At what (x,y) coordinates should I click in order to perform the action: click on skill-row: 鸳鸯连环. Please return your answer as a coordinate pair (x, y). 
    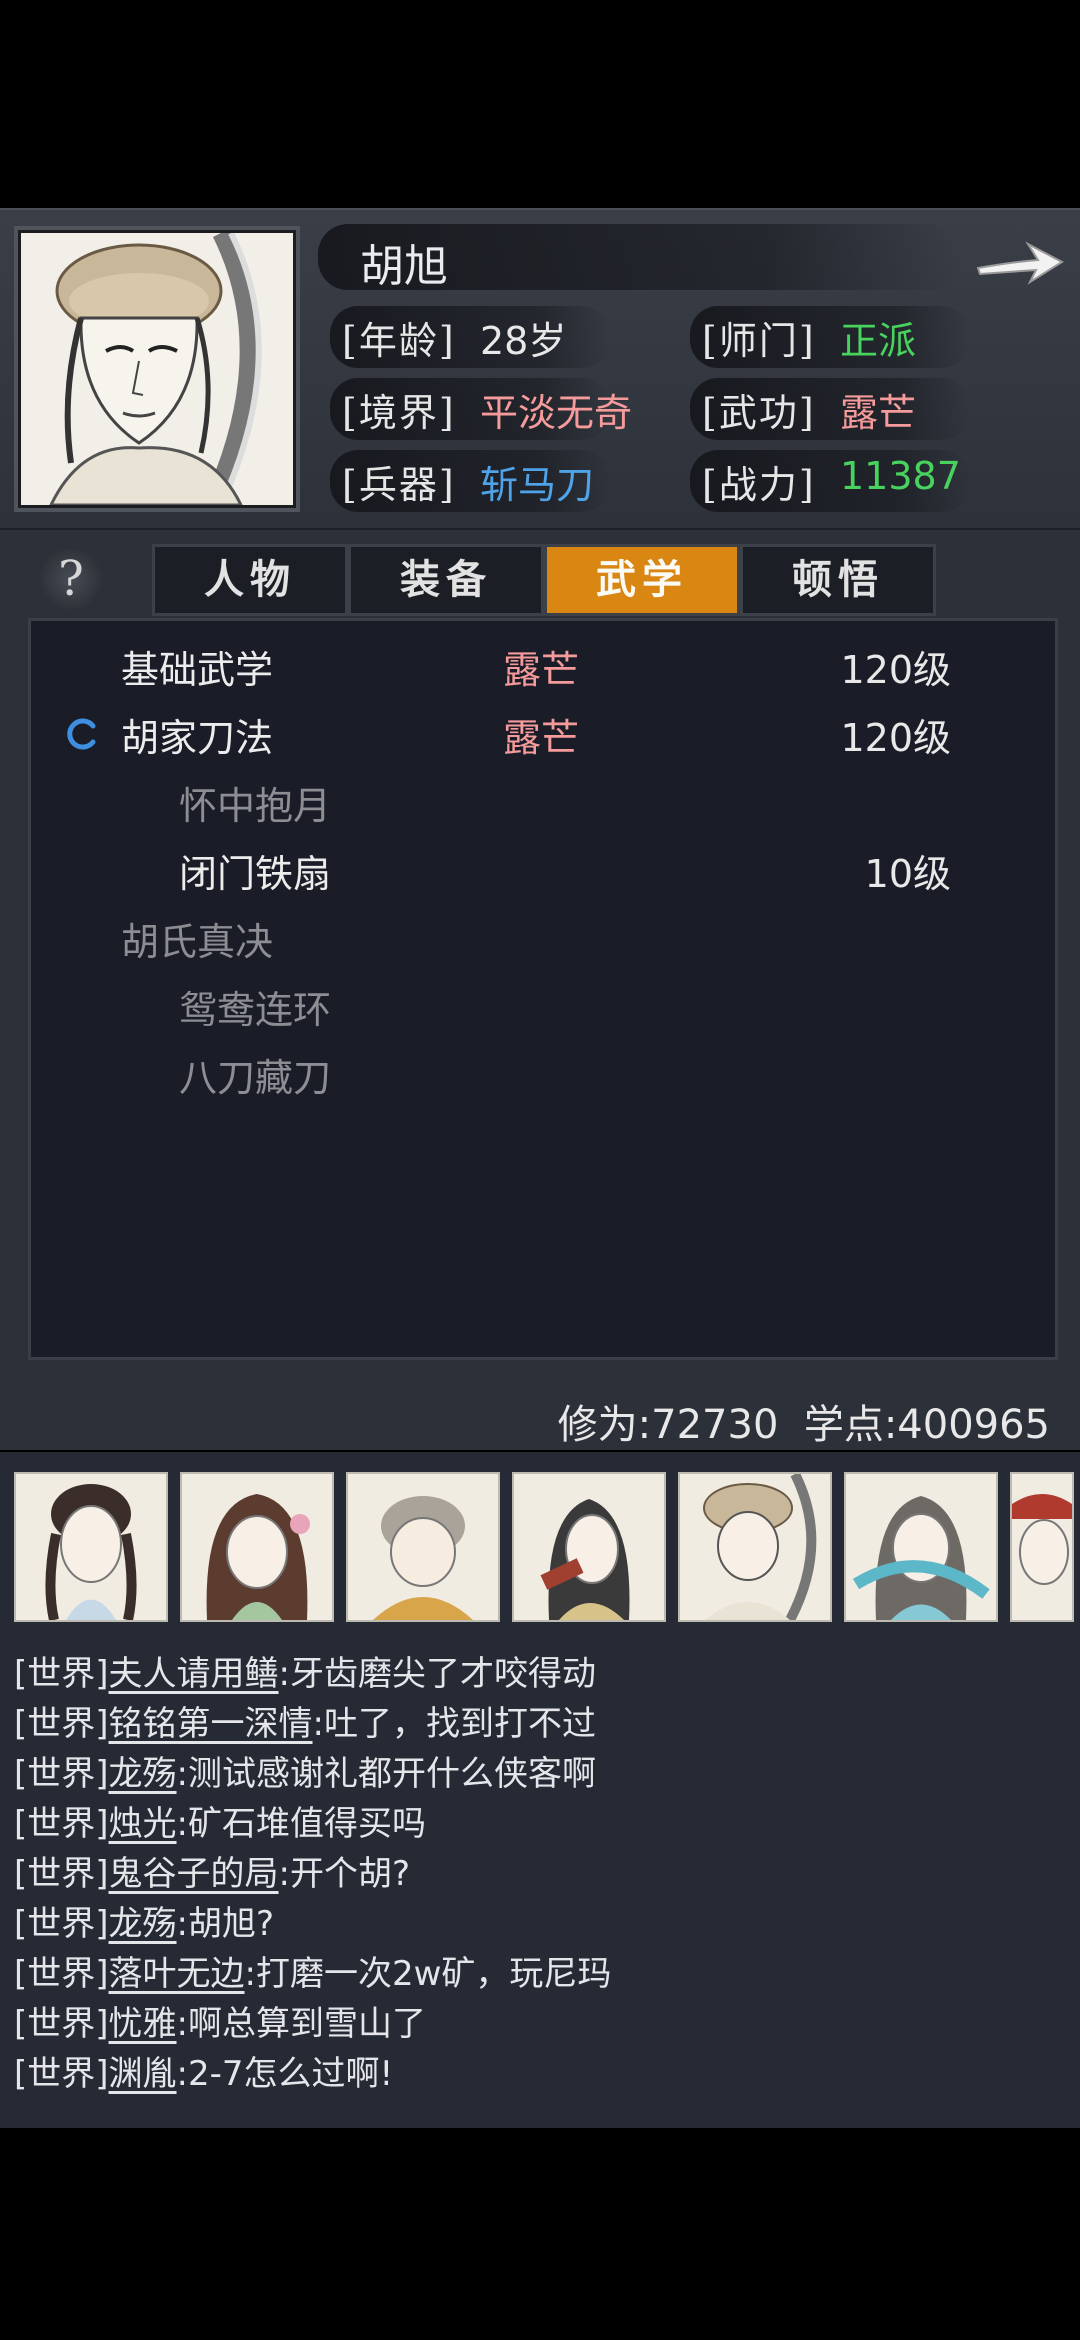
    Looking at the image, I should click on (543, 1007).